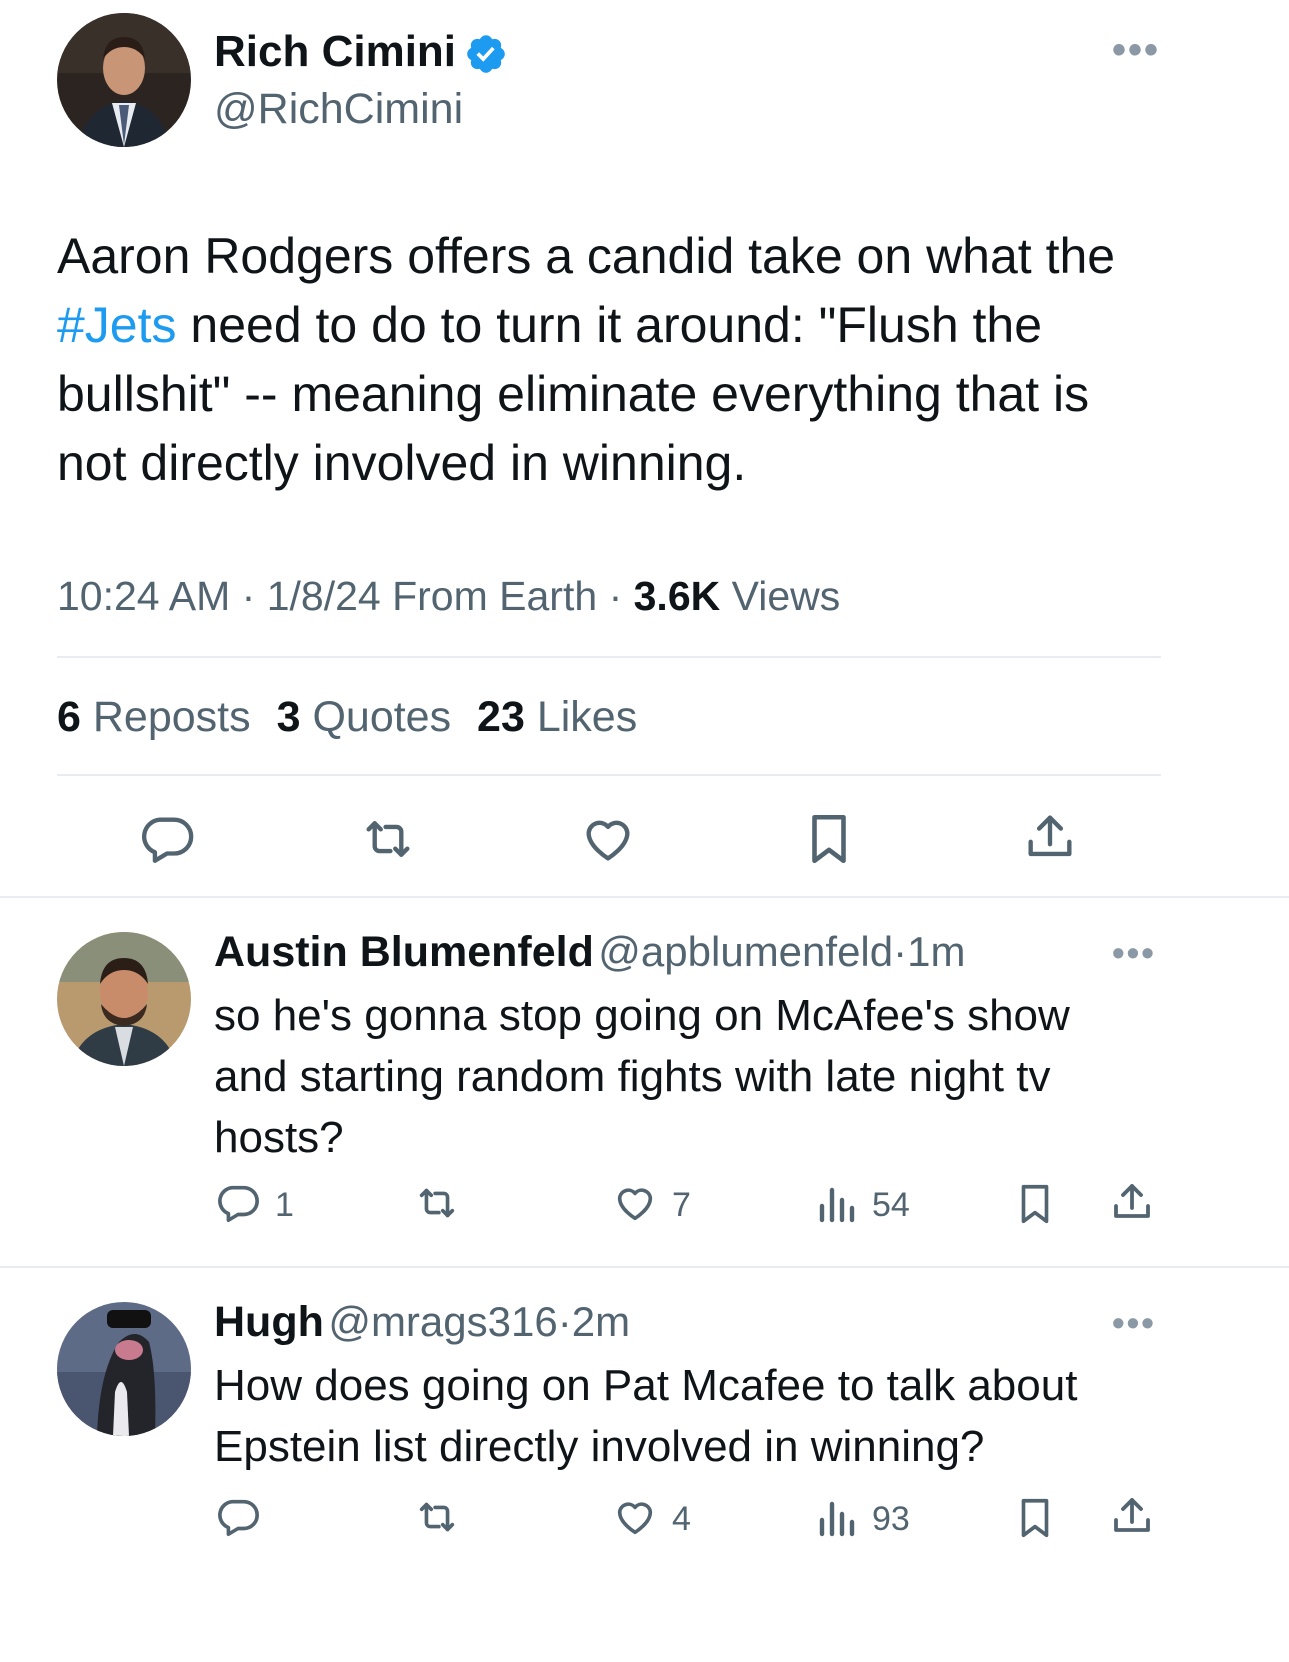 The height and width of the screenshot is (1662, 1289). I want to click on likes-stat: 23 Likes, so click(557, 717).